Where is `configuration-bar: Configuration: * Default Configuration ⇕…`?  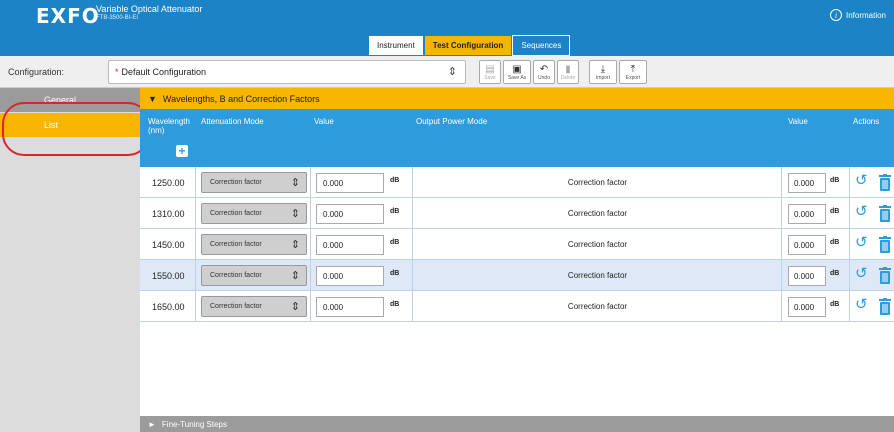 configuration-bar: Configuration: * Default Configuration ⇕… is located at coordinates (447, 72).